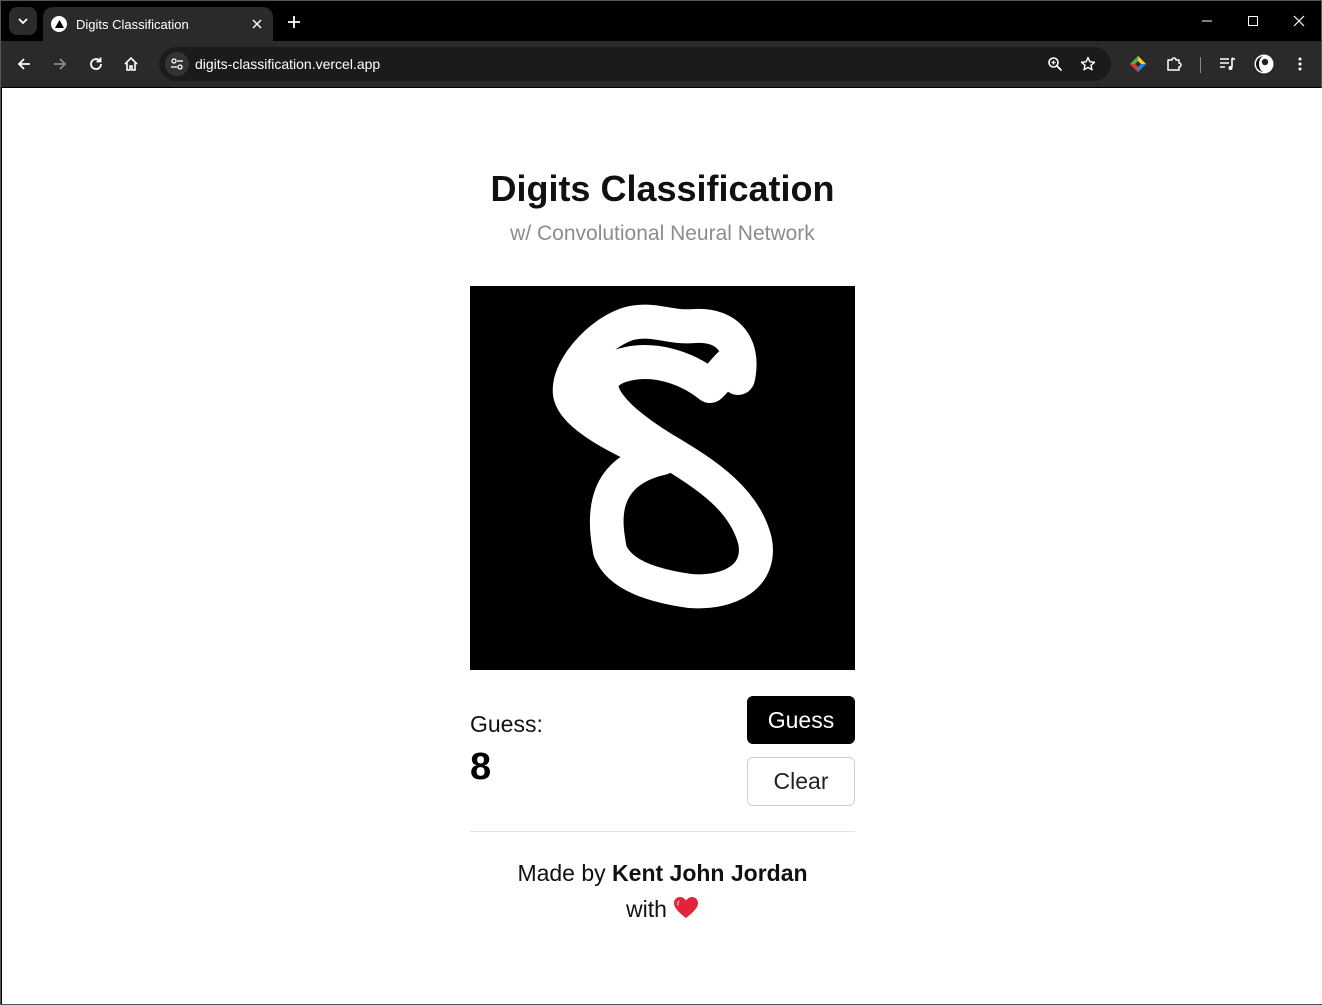  Describe the element at coordinates (662, 188) in the screenshot. I see `page-title: Digits Classification` at that location.